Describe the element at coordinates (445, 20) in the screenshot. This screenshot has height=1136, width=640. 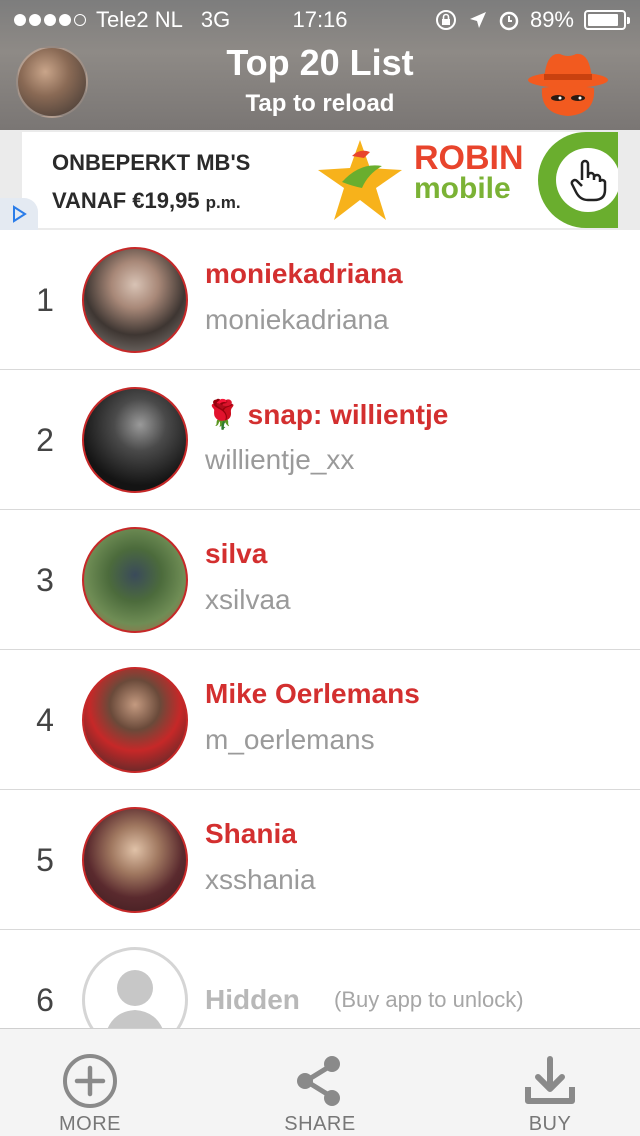
I see `rotation-lock-icon` at that location.